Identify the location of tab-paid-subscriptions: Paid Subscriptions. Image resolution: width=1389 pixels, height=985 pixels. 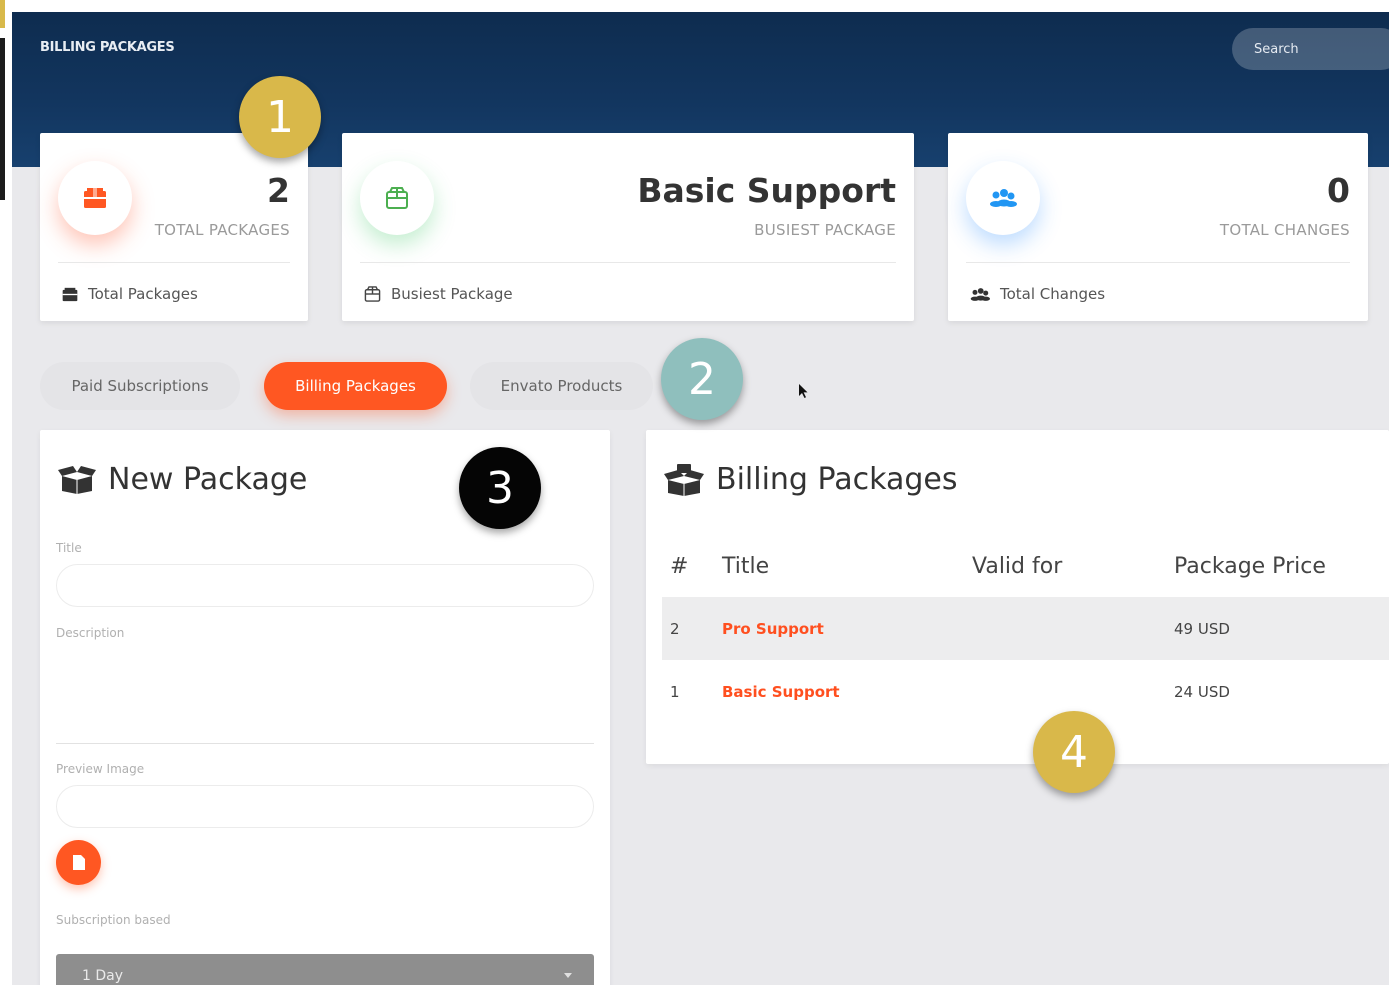
(140, 386).